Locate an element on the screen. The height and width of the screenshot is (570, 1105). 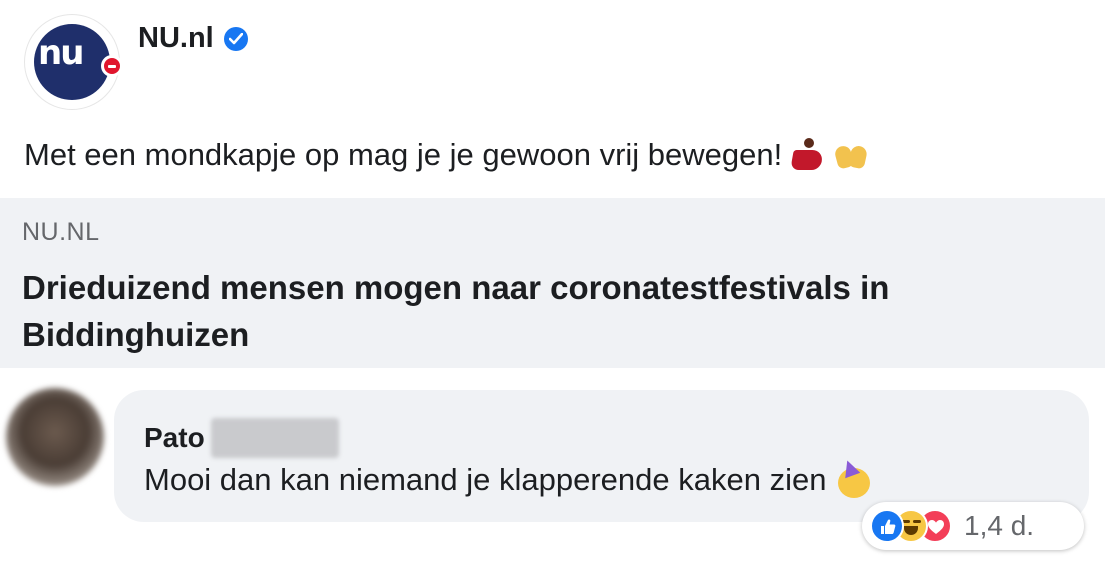
dancer-emoji-icon is located at coordinates (807, 155).